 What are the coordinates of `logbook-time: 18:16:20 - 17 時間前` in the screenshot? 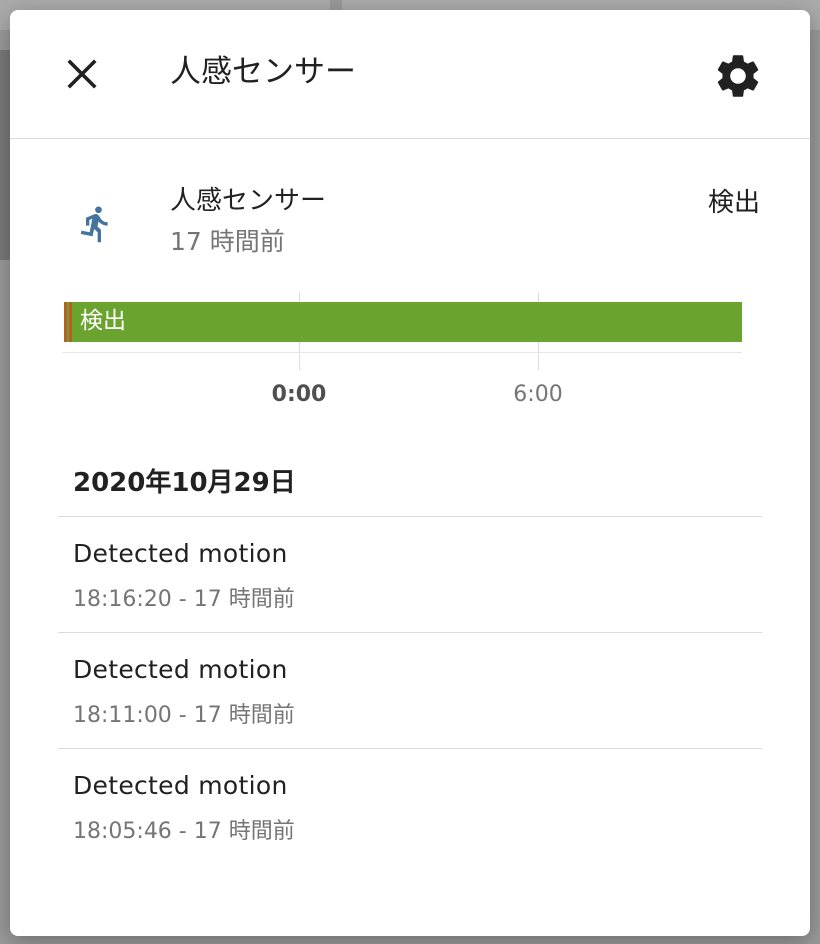 It's located at (184, 599).